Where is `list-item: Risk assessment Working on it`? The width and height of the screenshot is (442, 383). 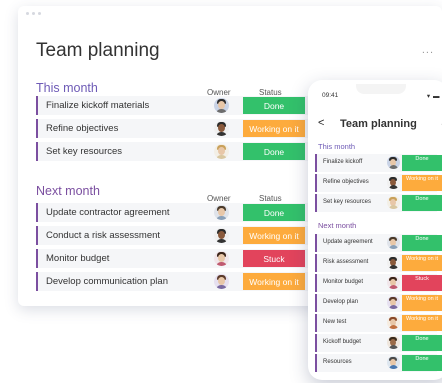 list-item: Risk assessment Working on it is located at coordinates (378, 263).